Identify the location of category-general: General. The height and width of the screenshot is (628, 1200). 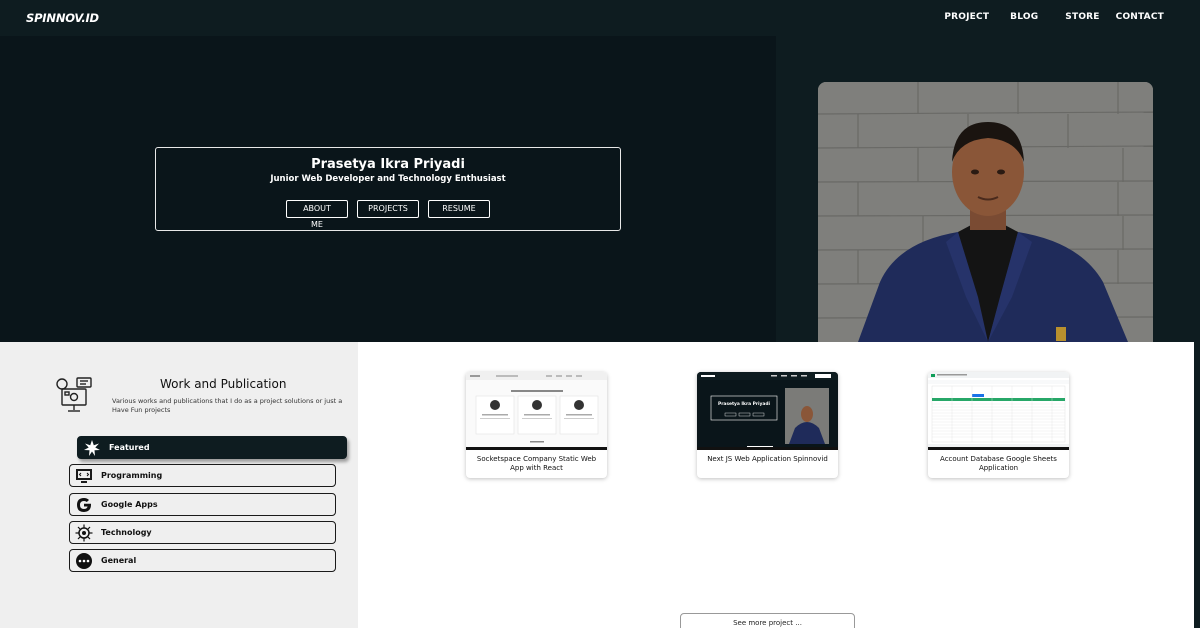
(202, 560).